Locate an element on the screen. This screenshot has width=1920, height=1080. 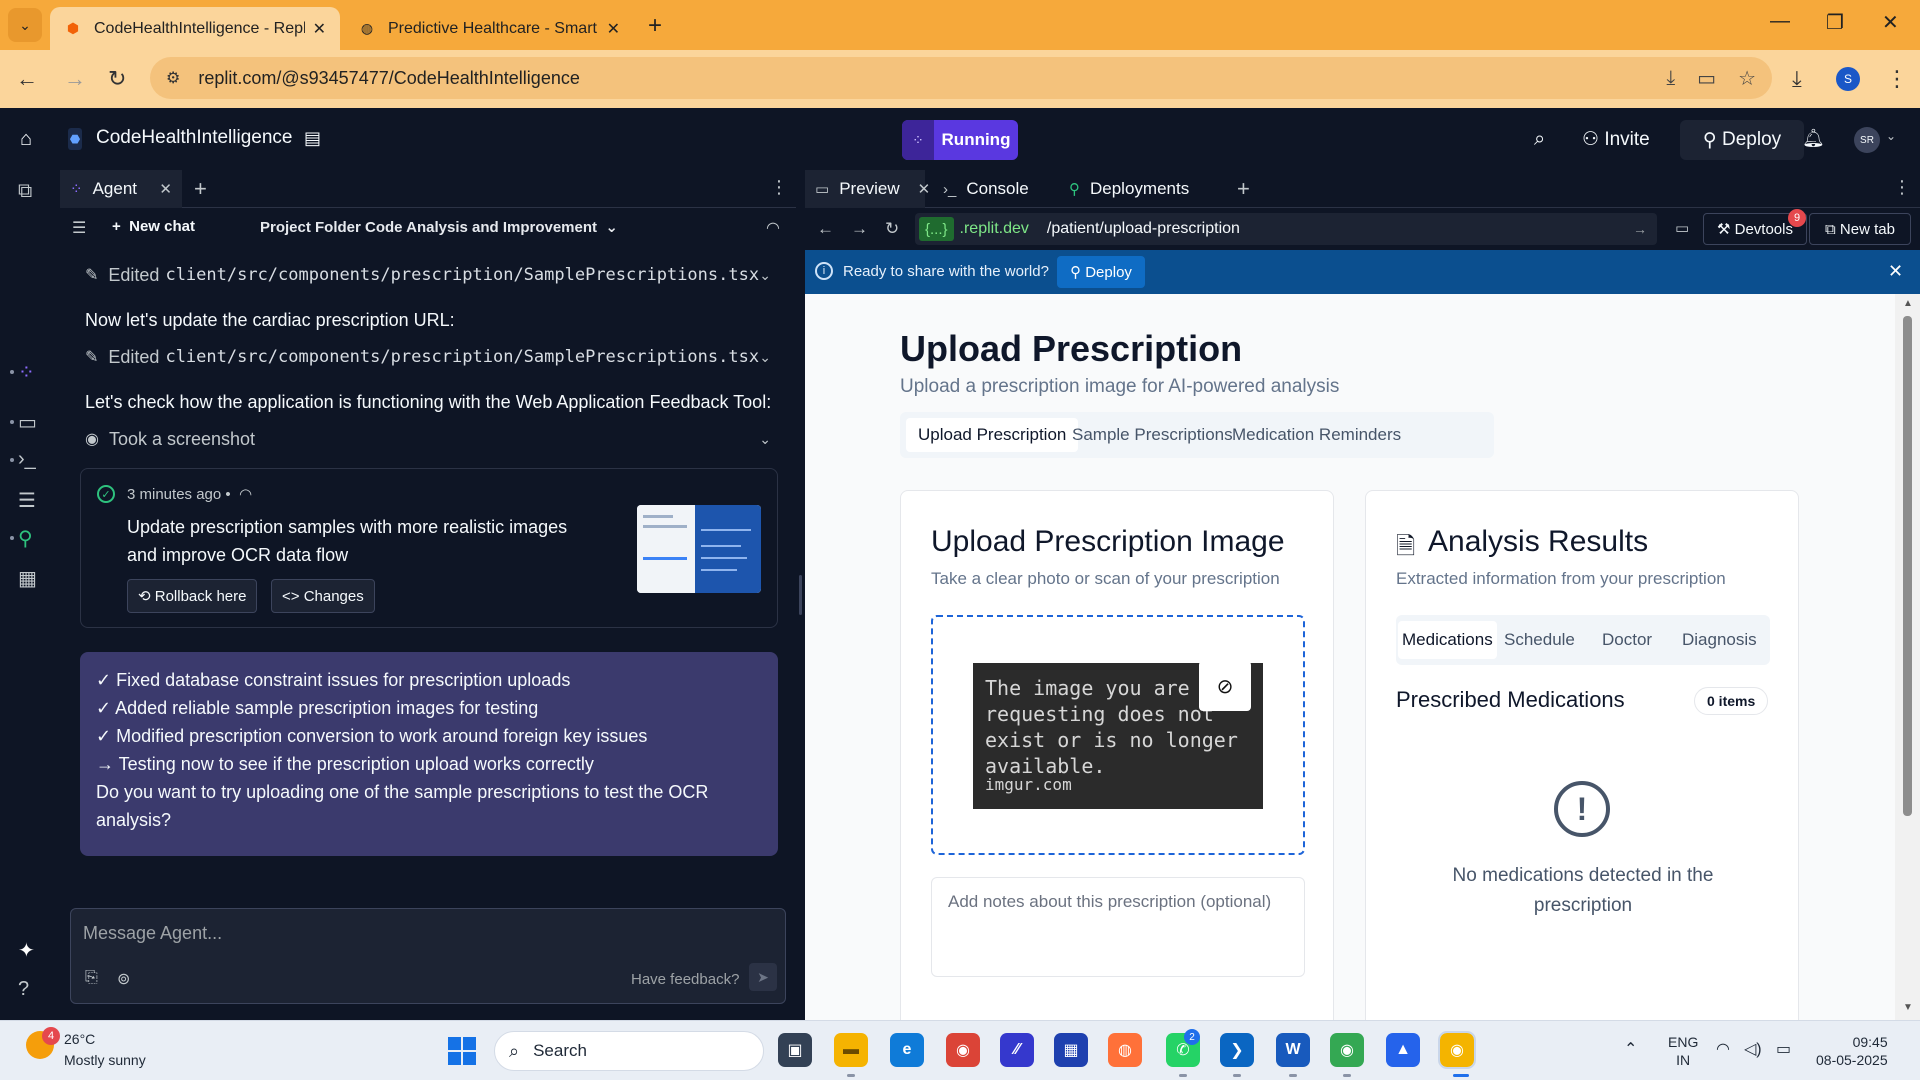
project-name: CodeHealthIntelligence is located at coordinates (194, 138).